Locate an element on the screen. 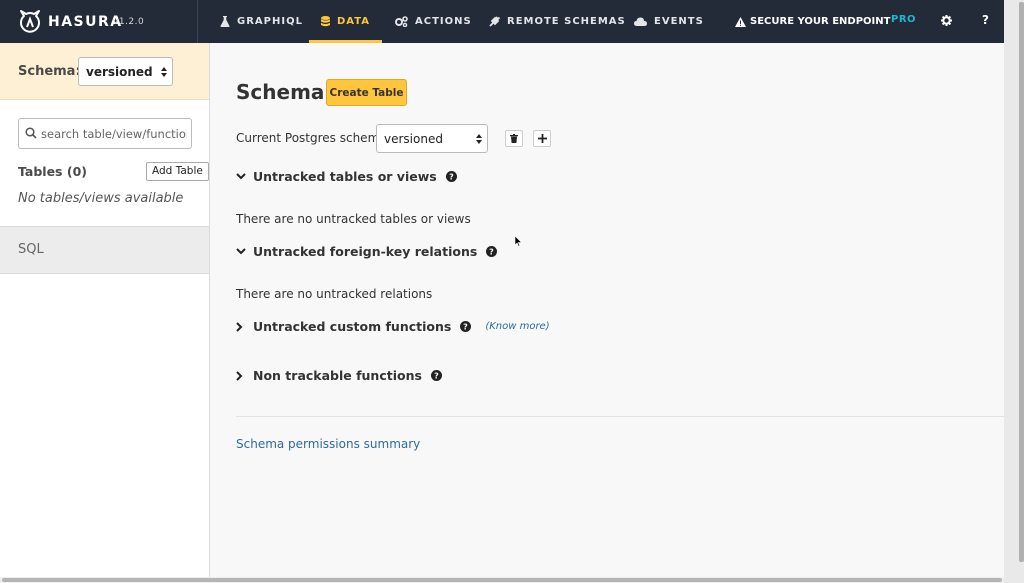  section-title: Untracked foreign-key relations is located at coordinates (365, 251).